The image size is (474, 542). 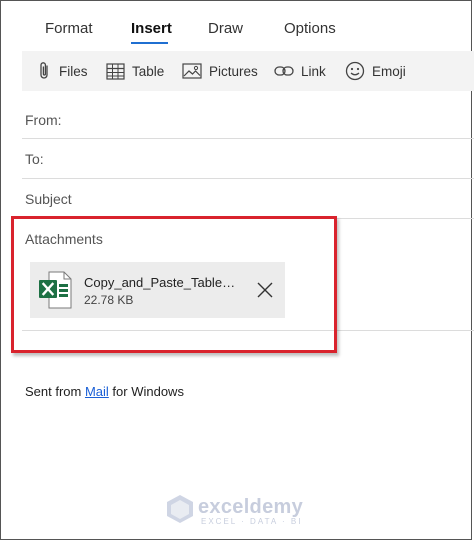 I want to click on from-divider, so click(x=248, y=138).